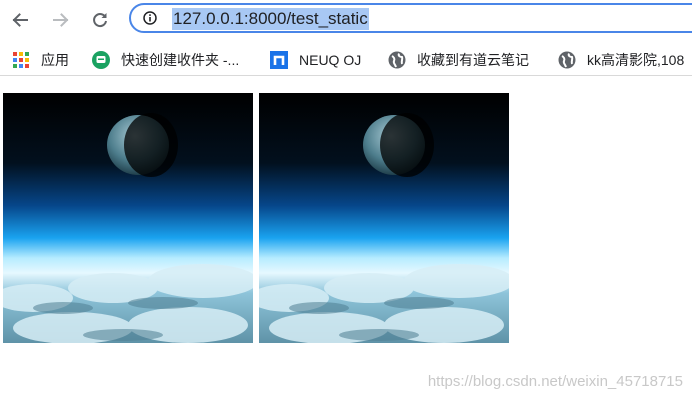 The height and width of the screenshot is (401, 692). I want to click on bookmark-apps: 应用, so click(40, 60).